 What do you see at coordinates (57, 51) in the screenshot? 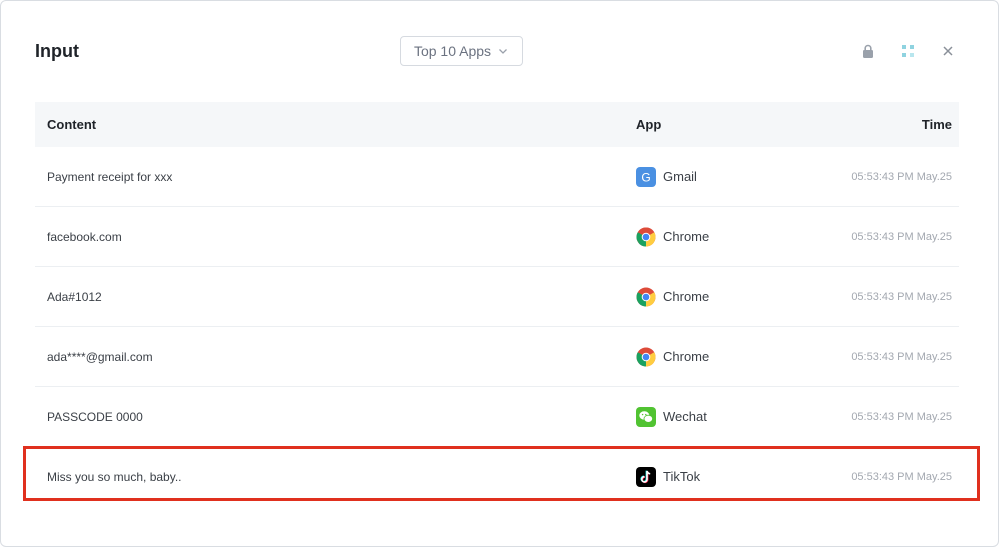
I see `dialog-title: Input` at bounding box center [57, 51].